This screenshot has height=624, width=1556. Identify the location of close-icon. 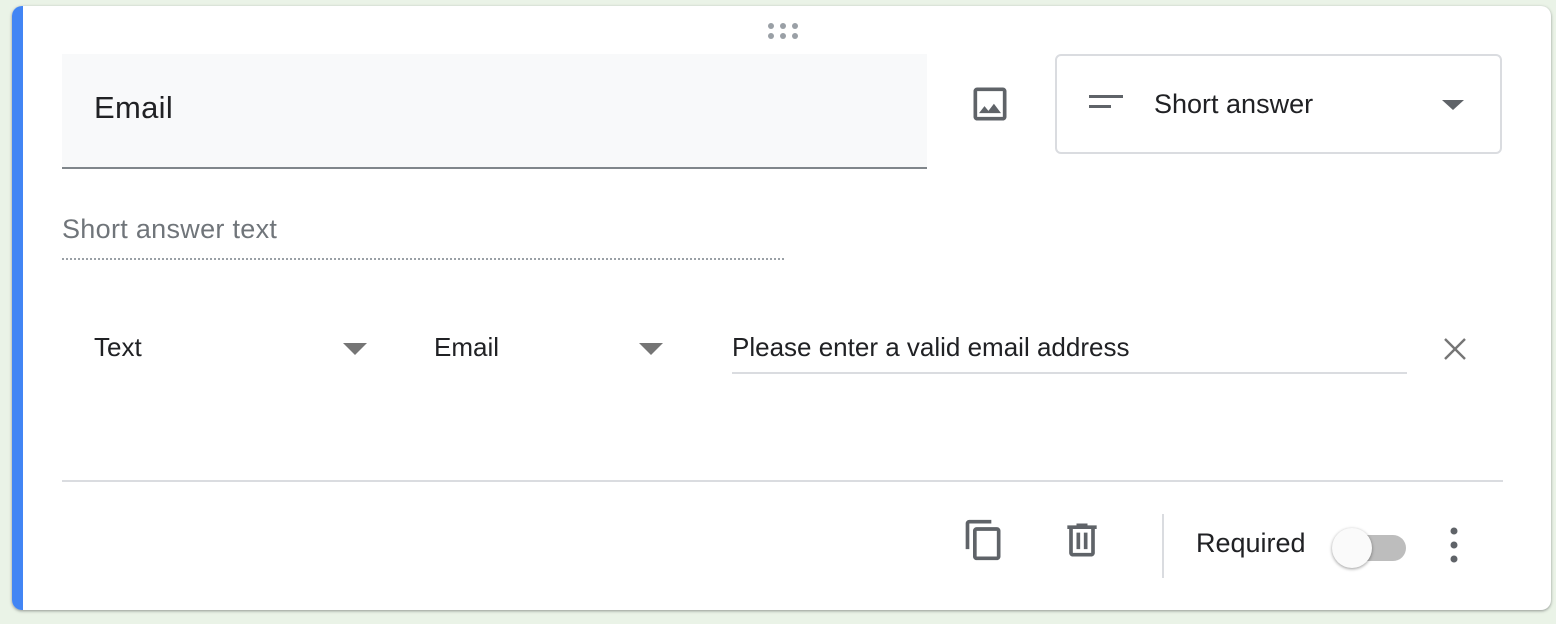
(1455, 349).